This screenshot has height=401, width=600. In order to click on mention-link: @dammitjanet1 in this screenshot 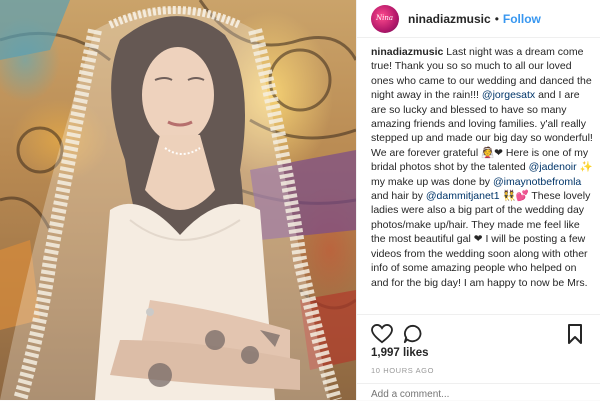, I will do `click(463, 196)`.